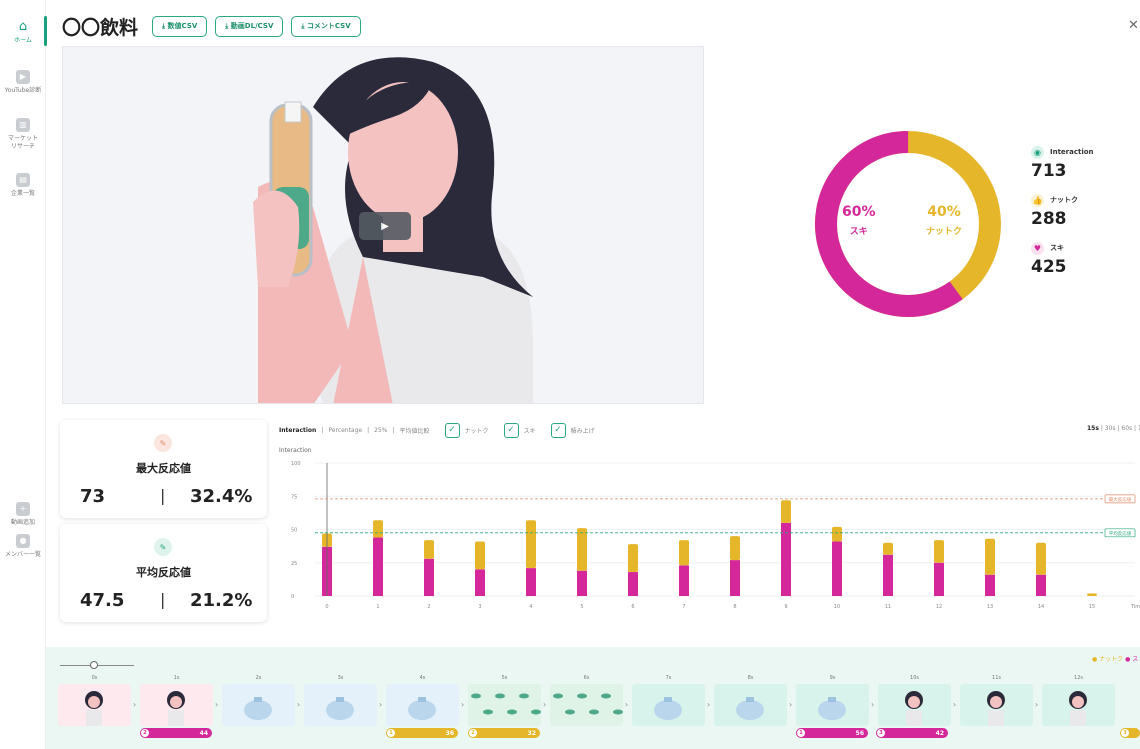  I want to click on page-header: 〇〇飲料 ⤓ 数値CSV ⤓ 動画DL/CSV ⤓ コメントCSV, so click(211, 26).